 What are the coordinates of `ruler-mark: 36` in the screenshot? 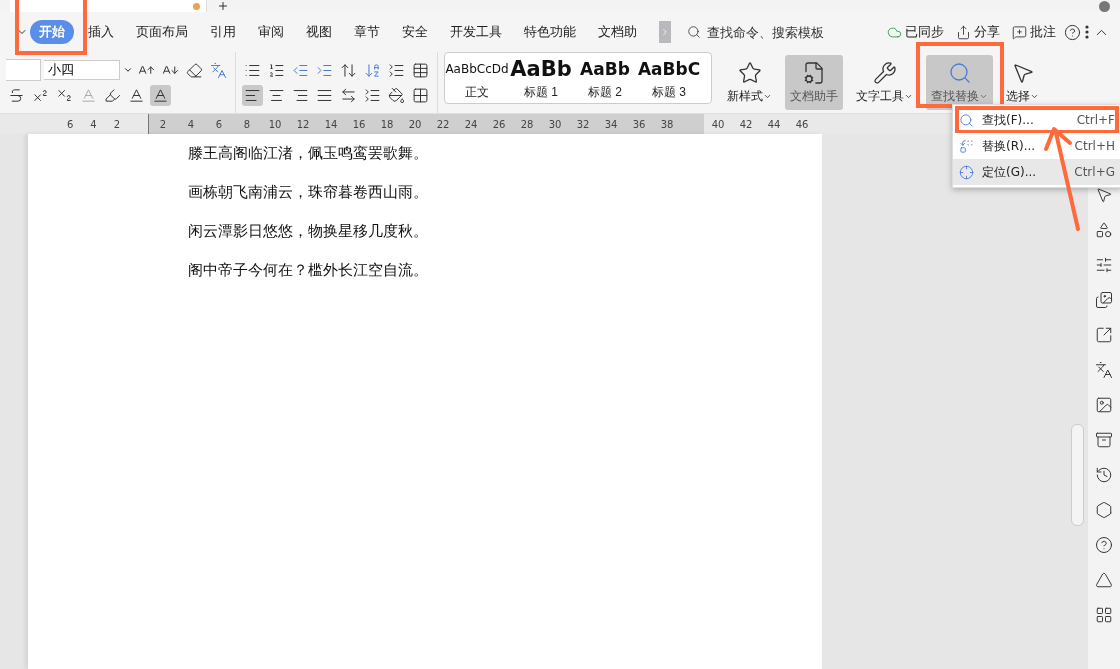 It's located at (639, 124).